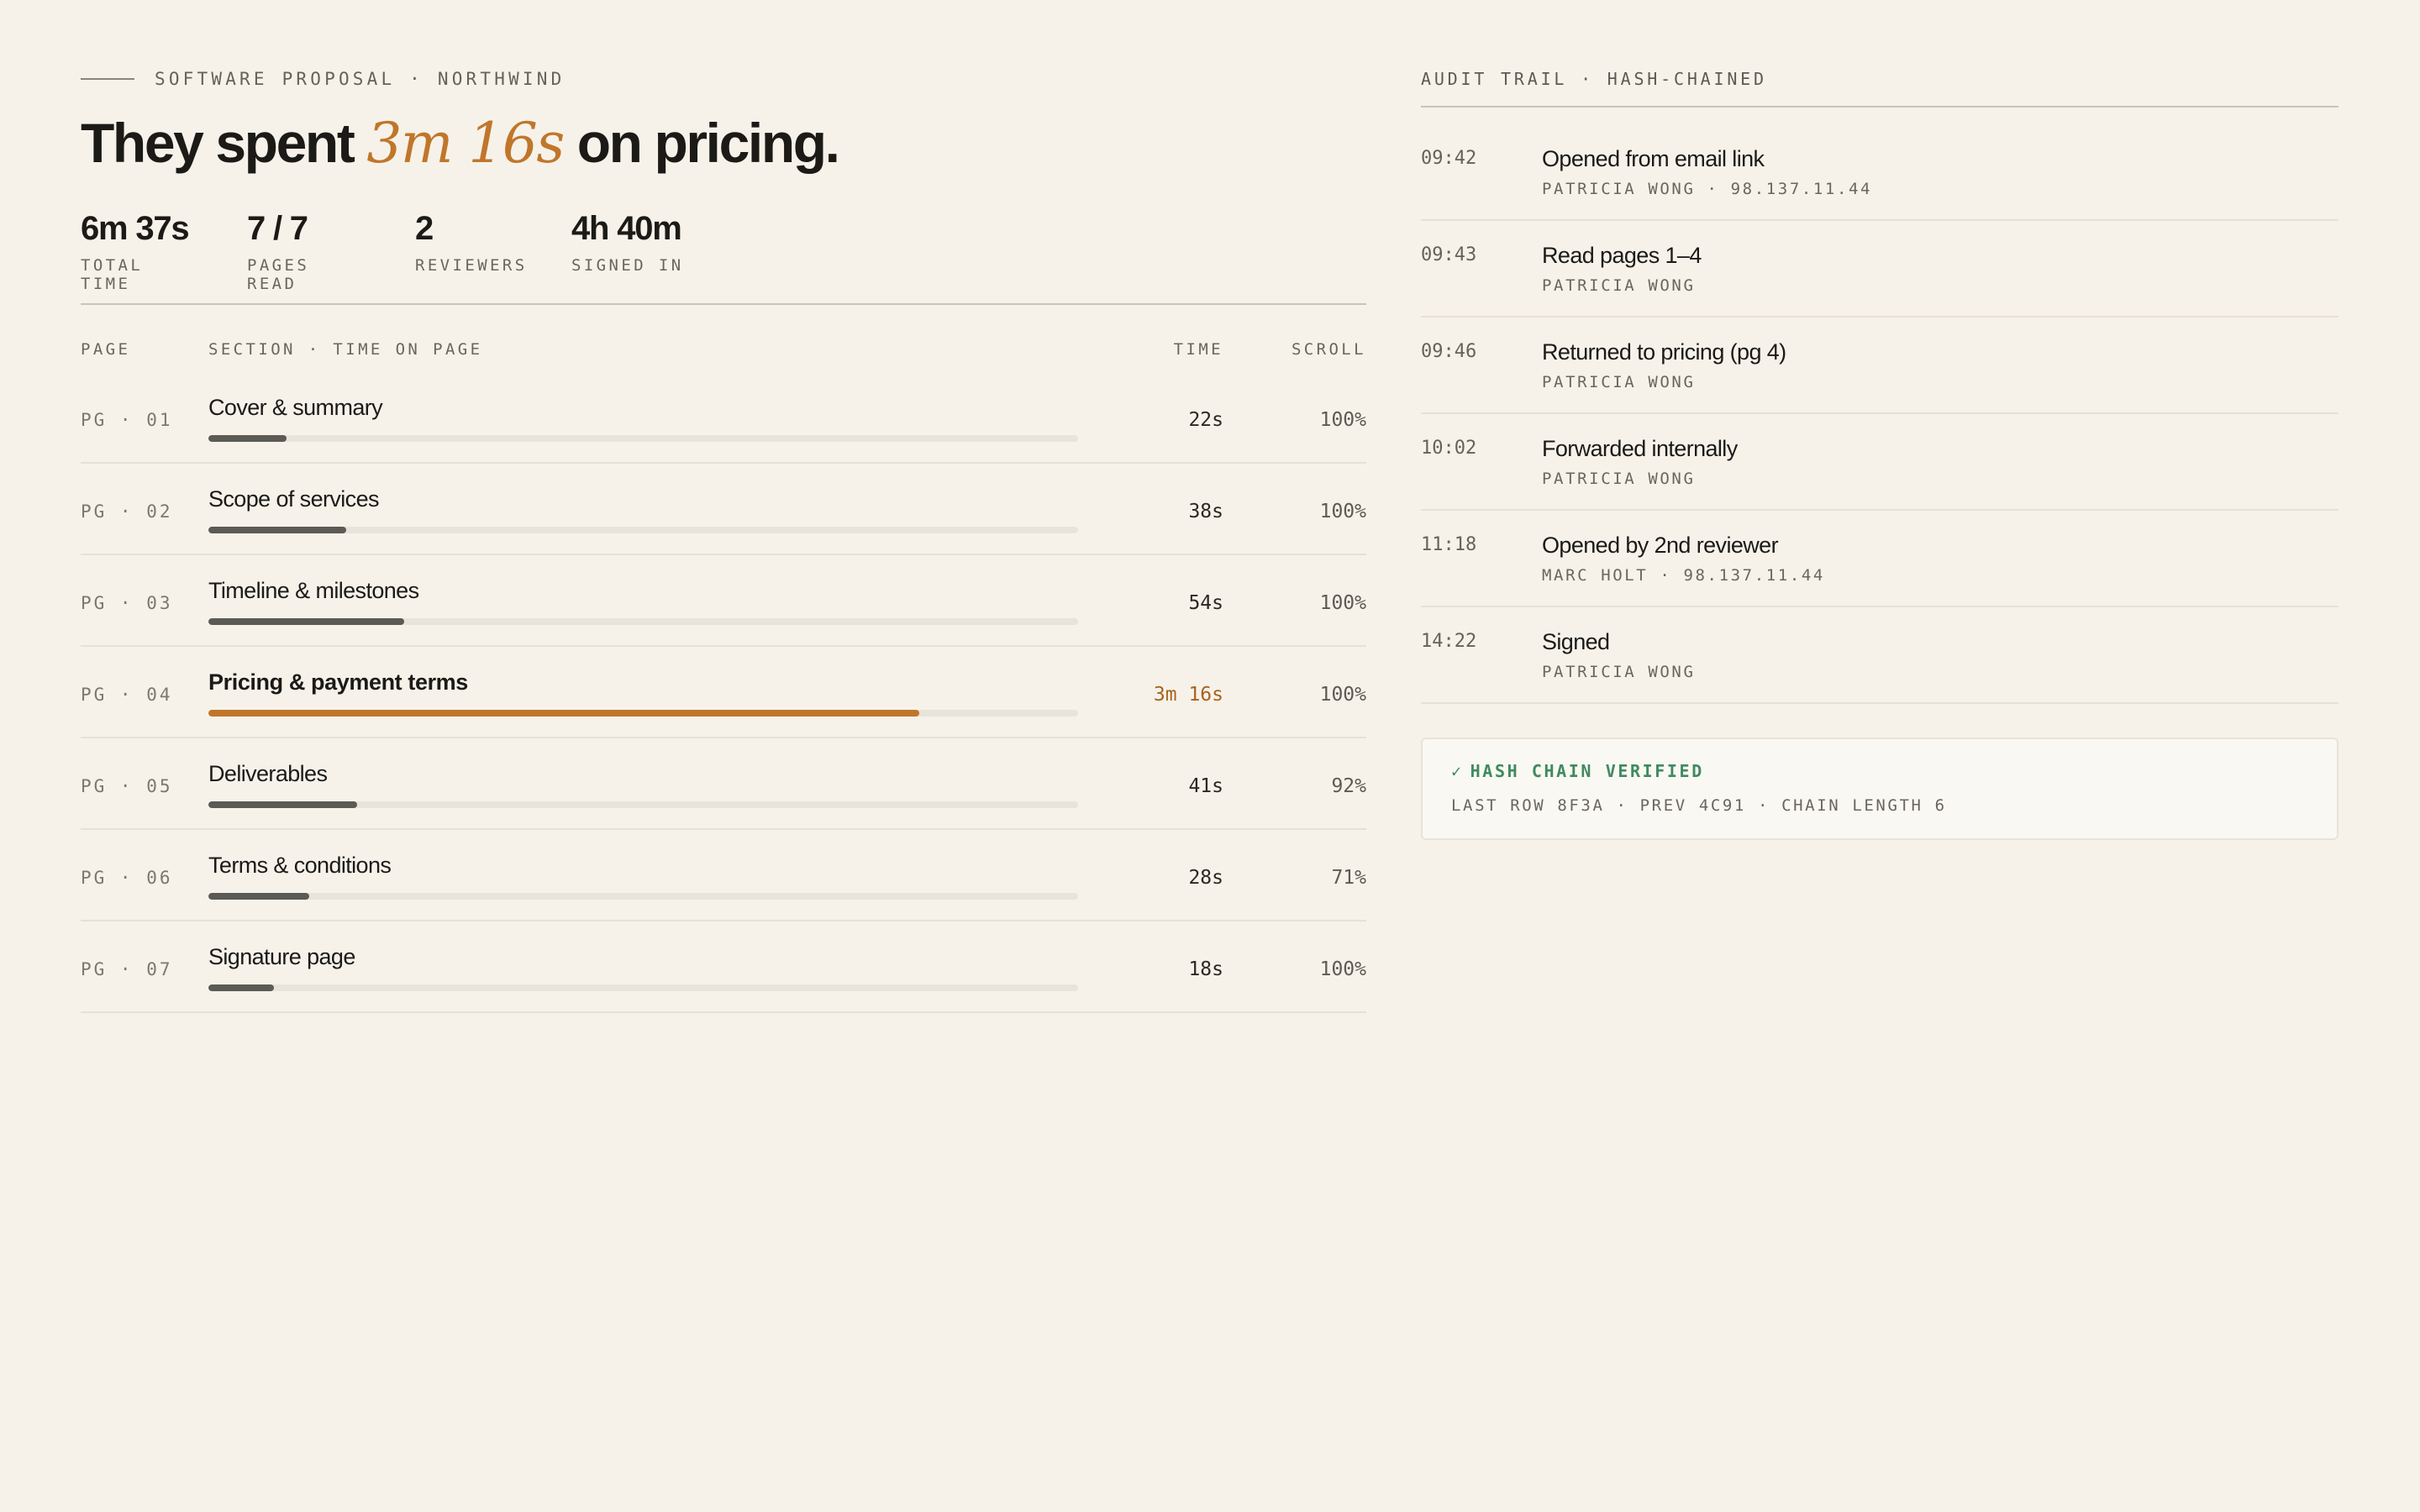  What do you see at coordinates (106, 349) in the screenshot?
I see `column-header-page: Page` at bounding box center [106, 349].